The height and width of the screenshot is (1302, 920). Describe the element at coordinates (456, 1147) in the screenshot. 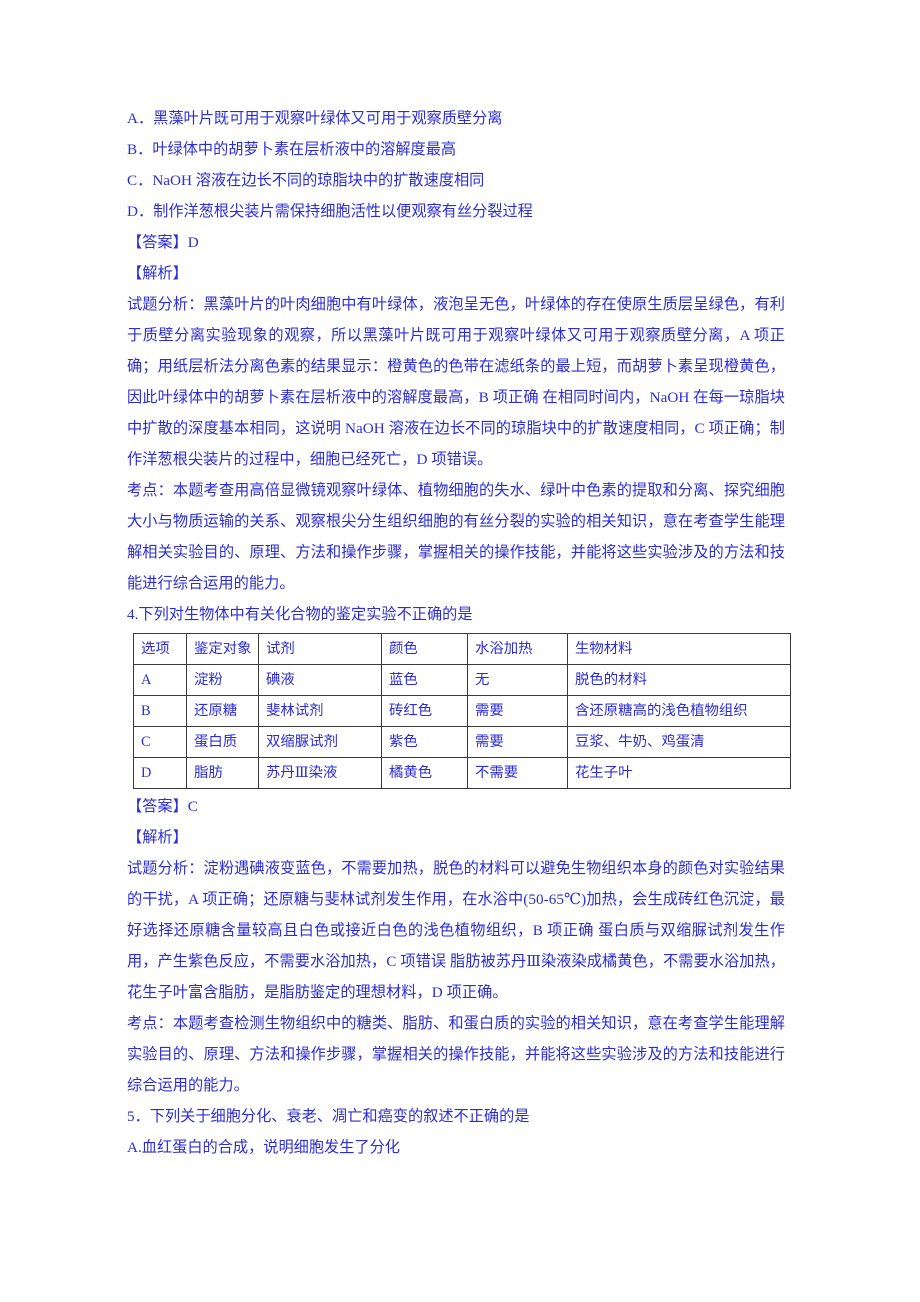

I see `q5-option-a: A.血红蛋白的合成，说明细胞发生了分化` at that location.